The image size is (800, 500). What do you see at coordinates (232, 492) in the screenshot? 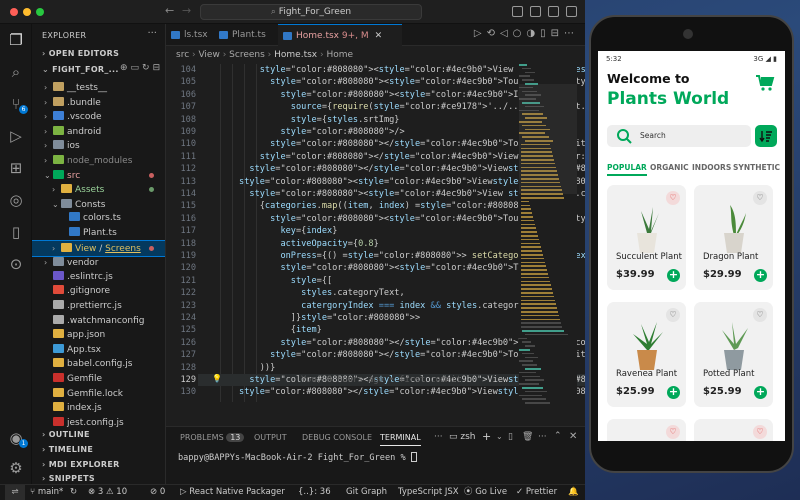
I see `packager-indicator: ▷ React Native Packager` at bounding box center [232, 492].